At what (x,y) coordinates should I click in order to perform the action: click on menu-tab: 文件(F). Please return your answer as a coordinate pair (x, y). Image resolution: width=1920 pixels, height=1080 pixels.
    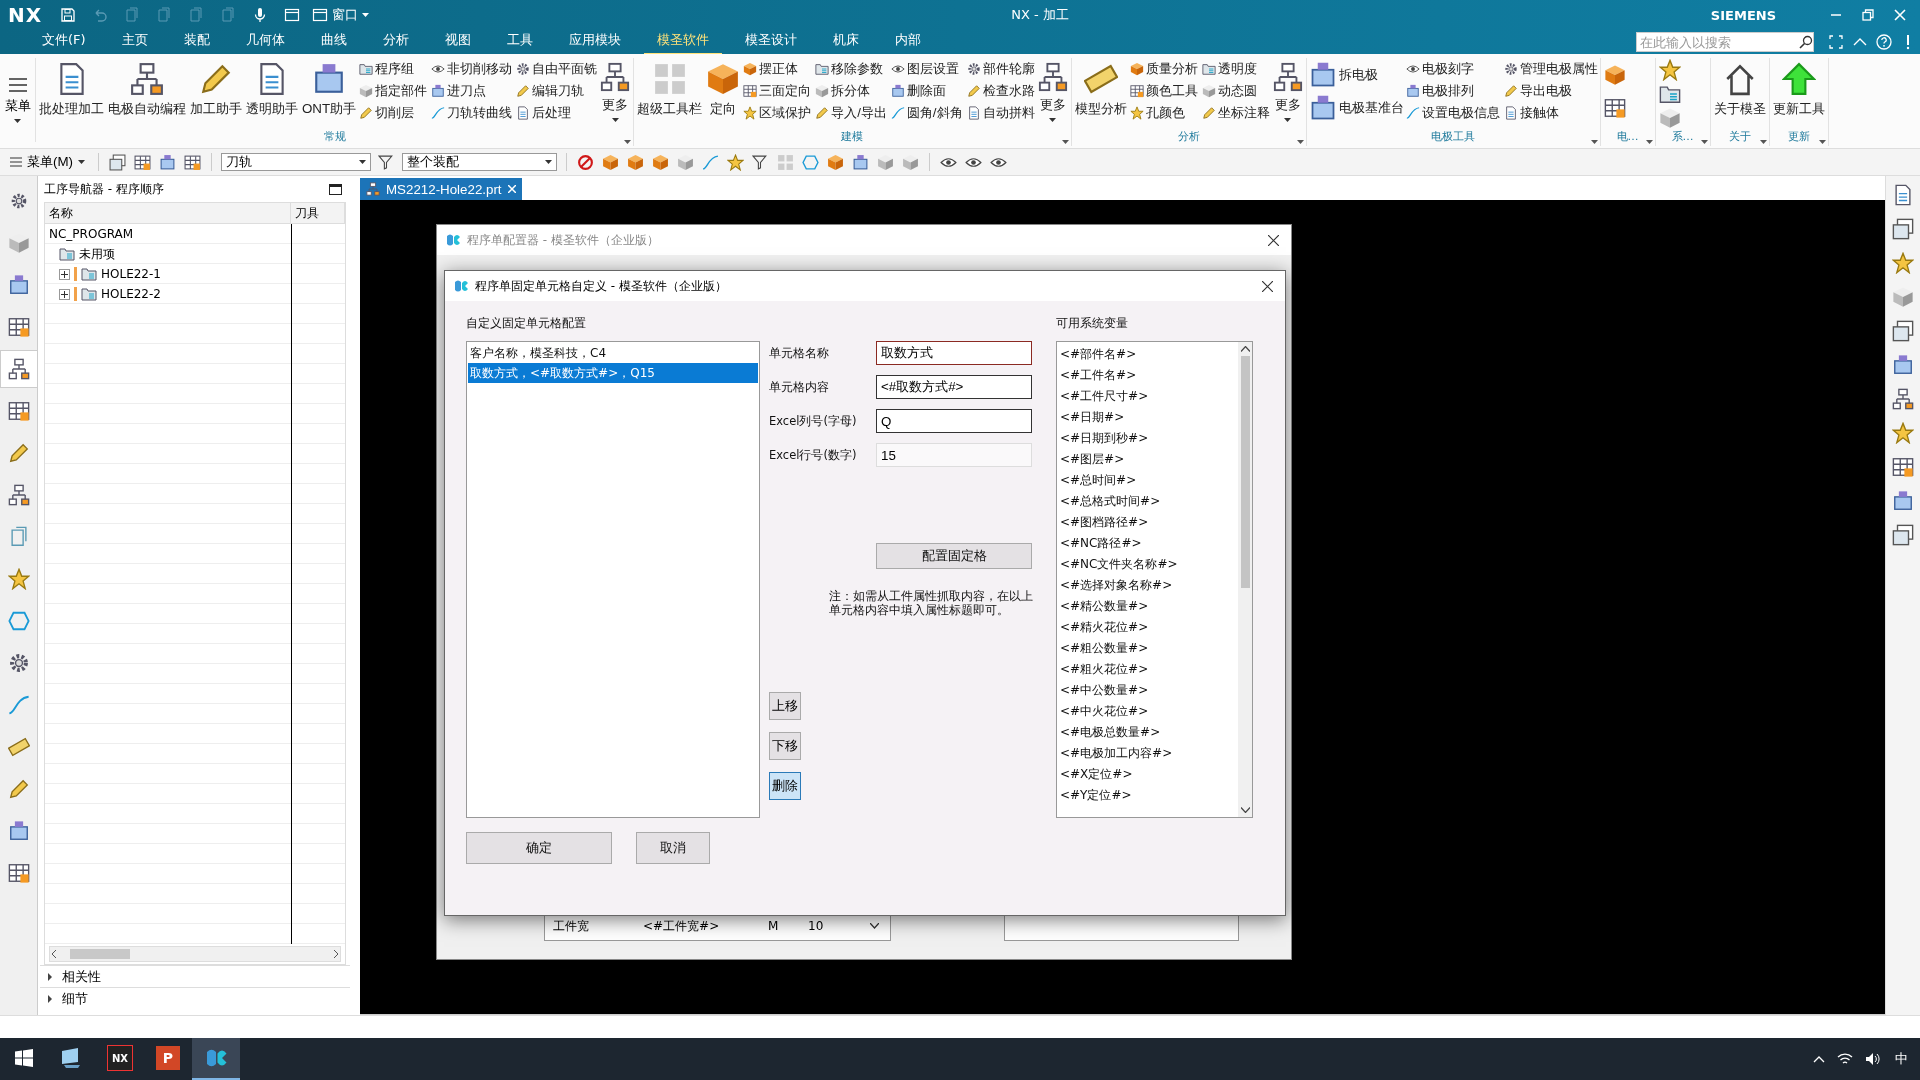
    Looking at the image, I should click on (64, 42).